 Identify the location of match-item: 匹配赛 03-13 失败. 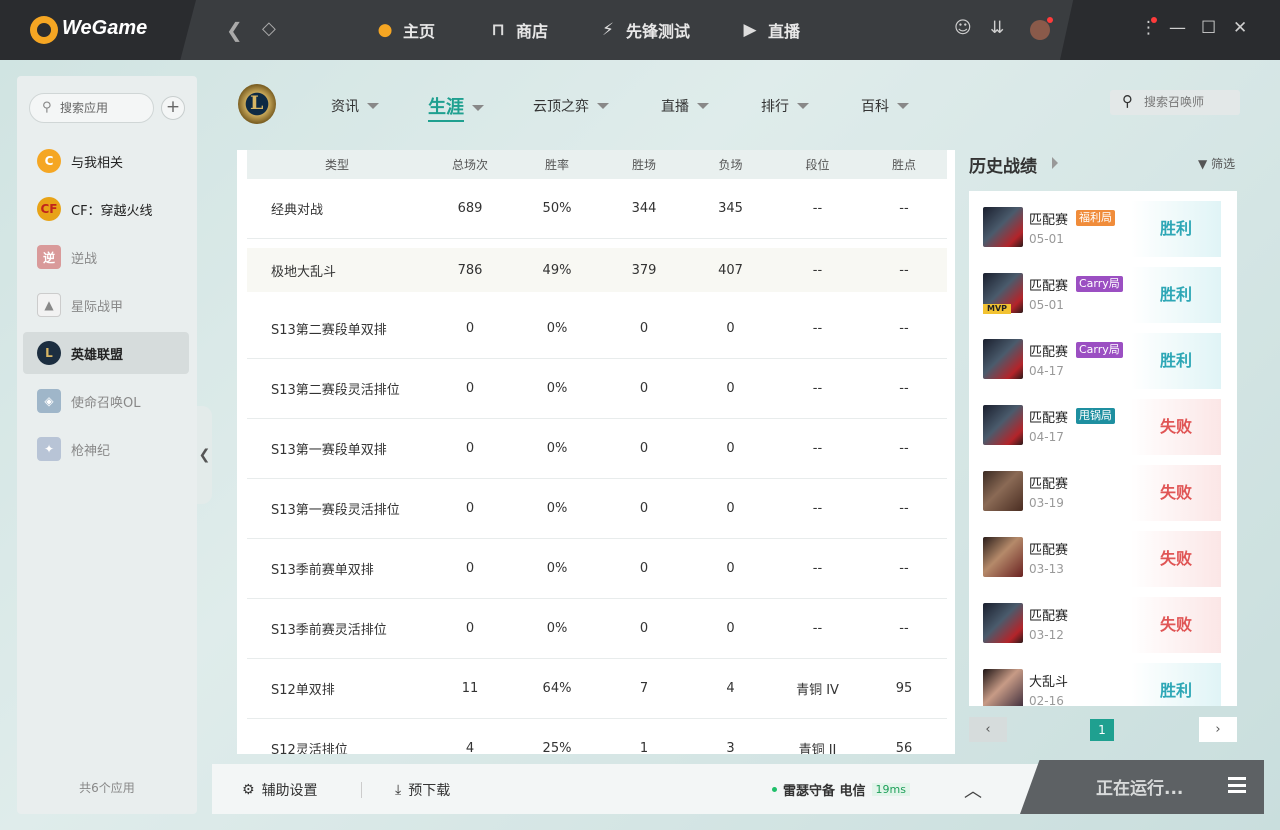
(1103, 554).